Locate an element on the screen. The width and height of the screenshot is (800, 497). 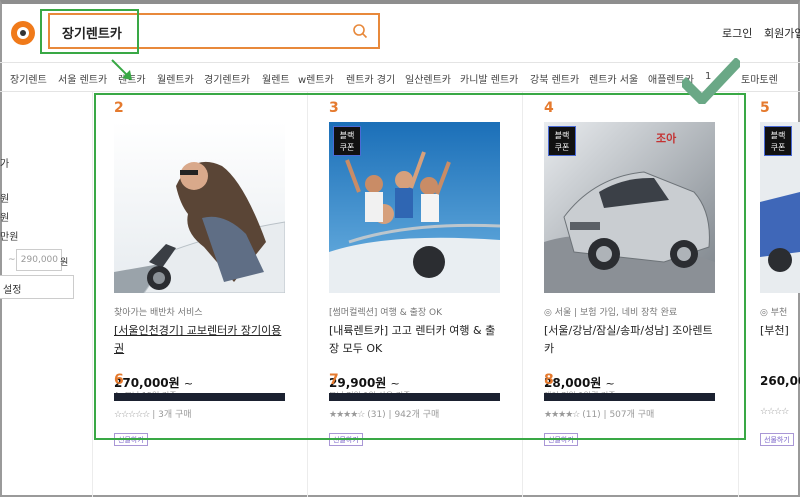
tag-item: 렌트카 경기 is located at coordinates (370, 78).